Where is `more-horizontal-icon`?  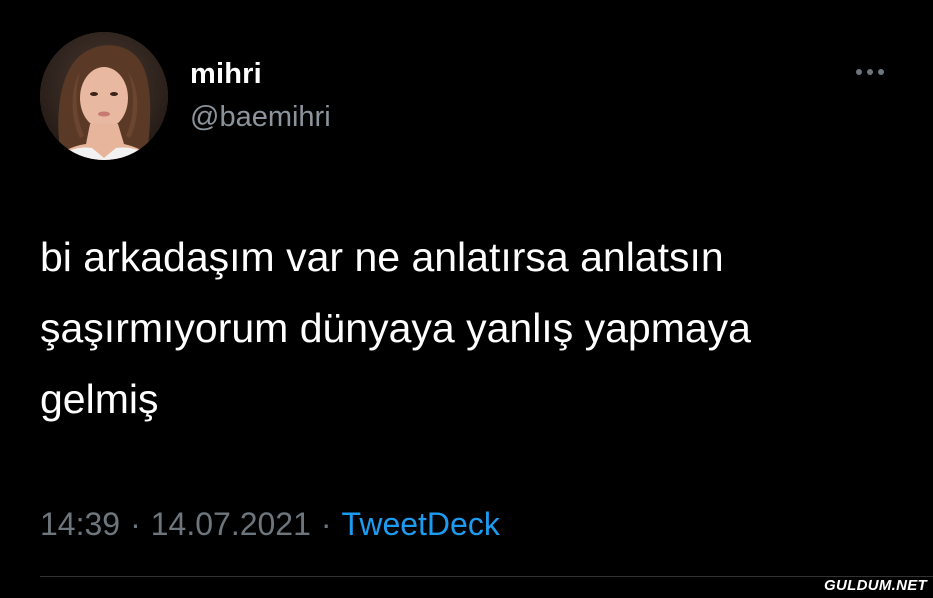 more-horizontal-icon is located at coordinates (871, 72).